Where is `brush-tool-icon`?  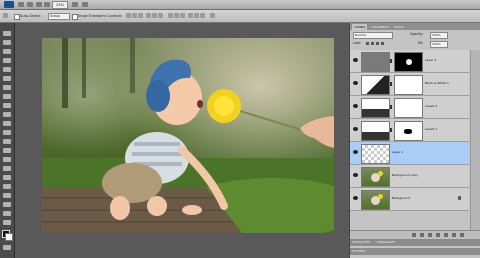
brush-tool-icon is located at coordinates (7, 96).